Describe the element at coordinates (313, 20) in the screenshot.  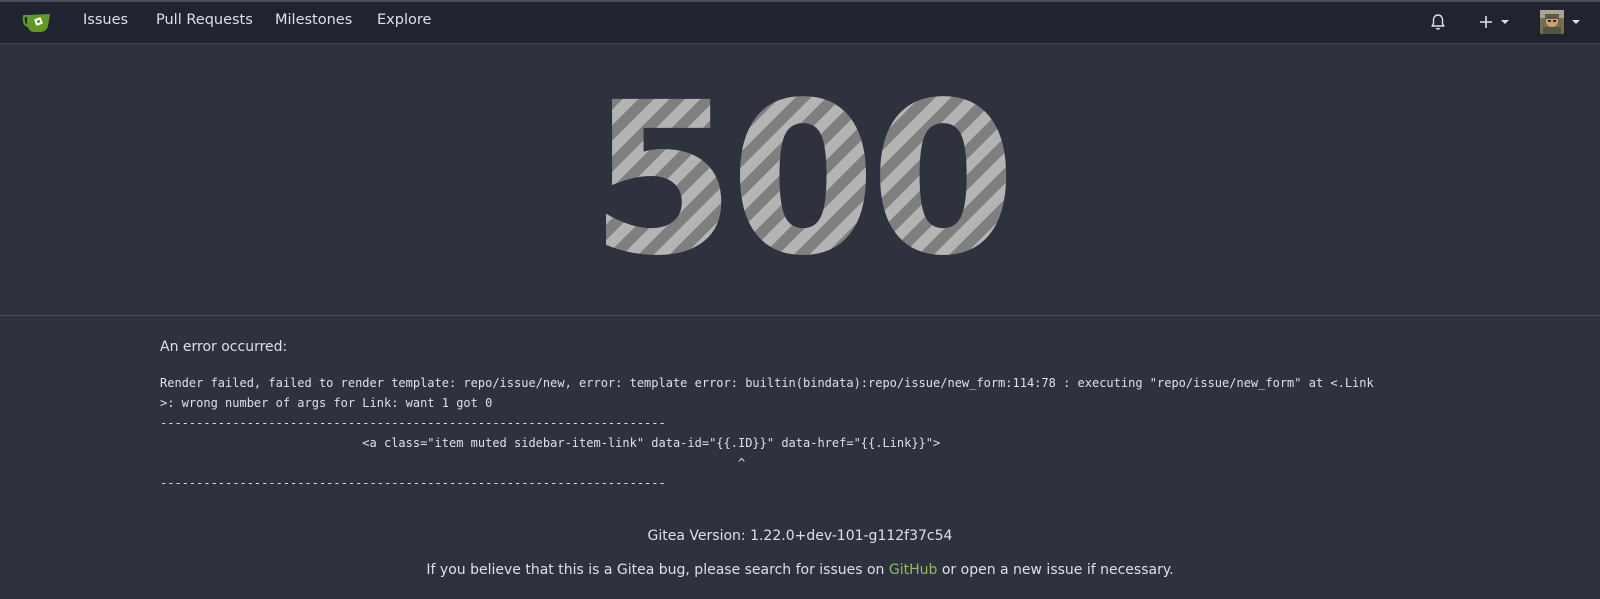
I see `nav-milestones: Milestones` at that location.